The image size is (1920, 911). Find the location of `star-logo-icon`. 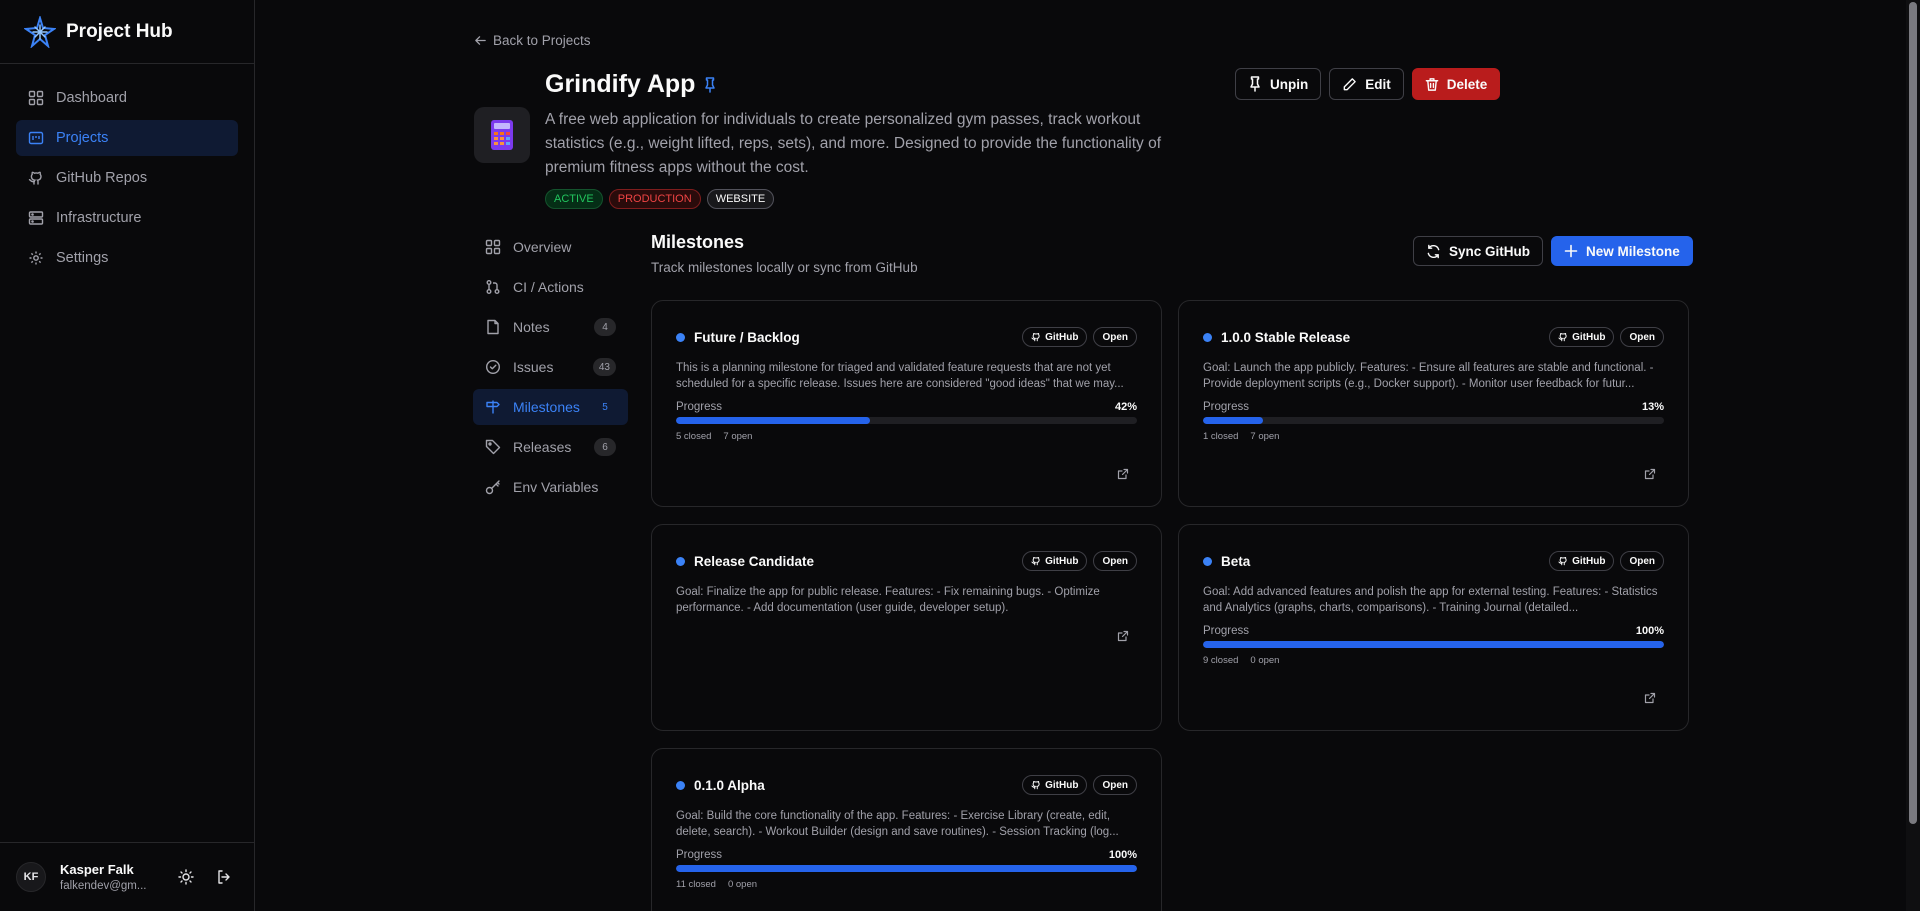

star-logo-icon is located at coordinates (40, 31).